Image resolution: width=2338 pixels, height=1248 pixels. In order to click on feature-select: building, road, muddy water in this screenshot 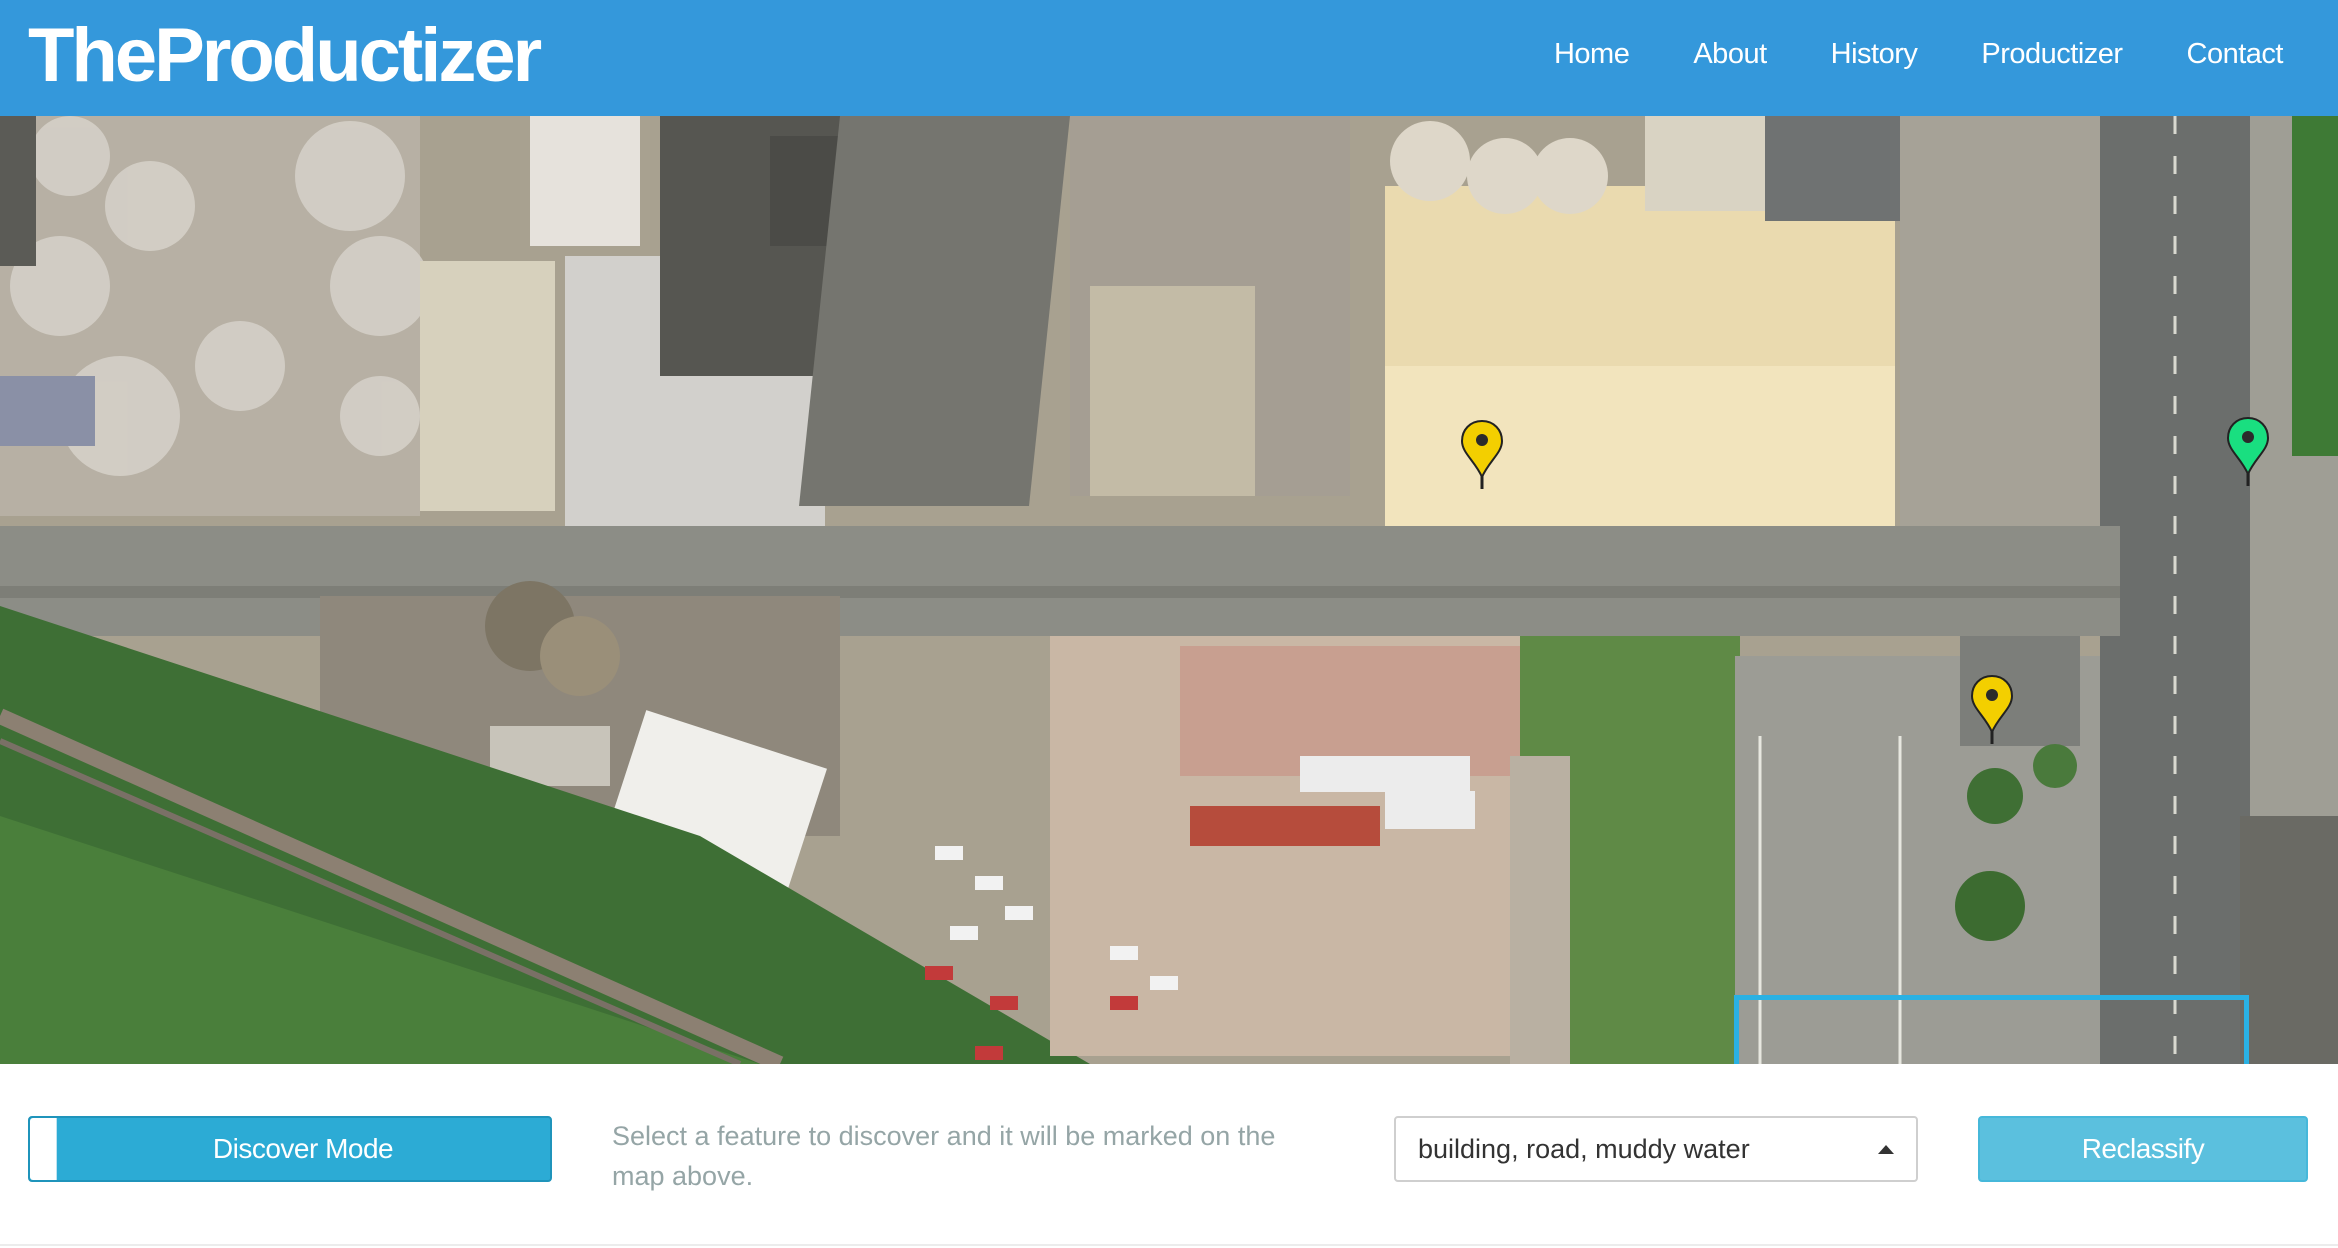, I will do `click(1656, 1149)`.